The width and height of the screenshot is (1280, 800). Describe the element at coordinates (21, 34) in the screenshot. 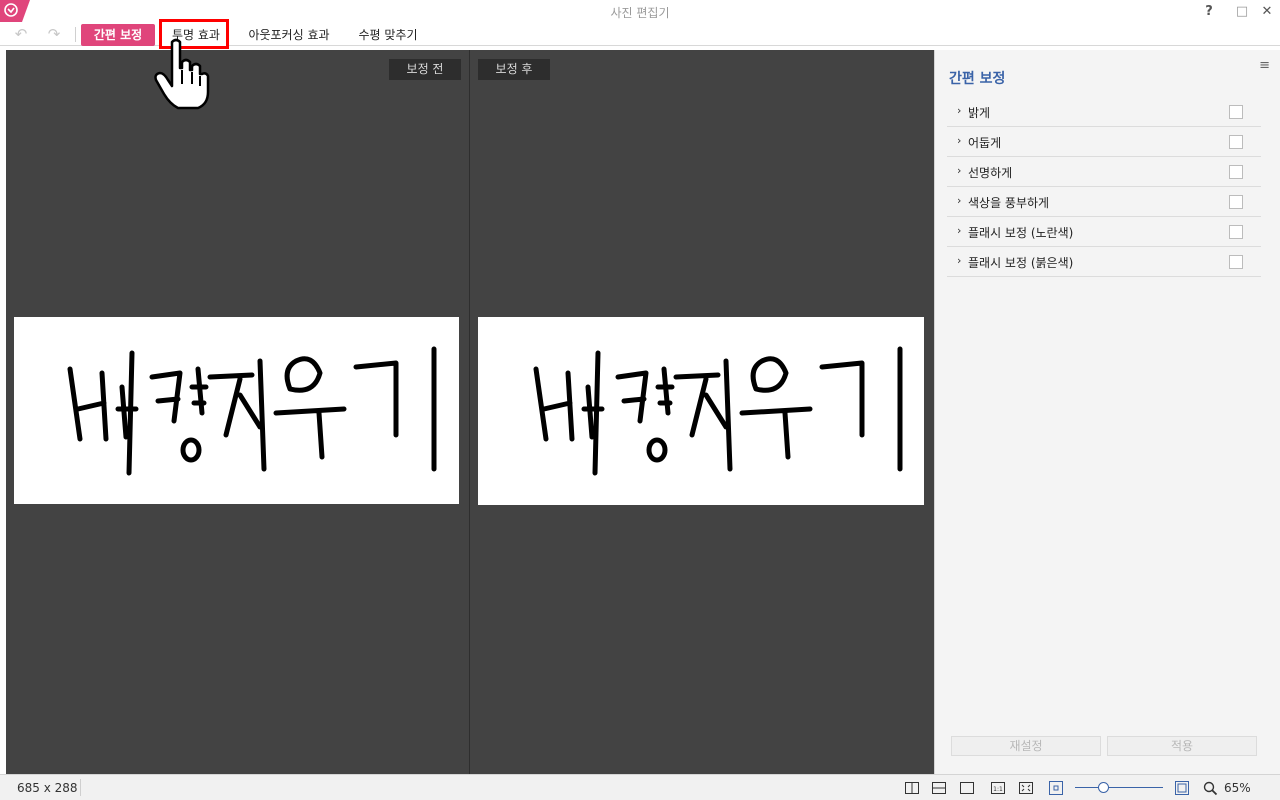

I see `undo-icon: ↶` at that location.